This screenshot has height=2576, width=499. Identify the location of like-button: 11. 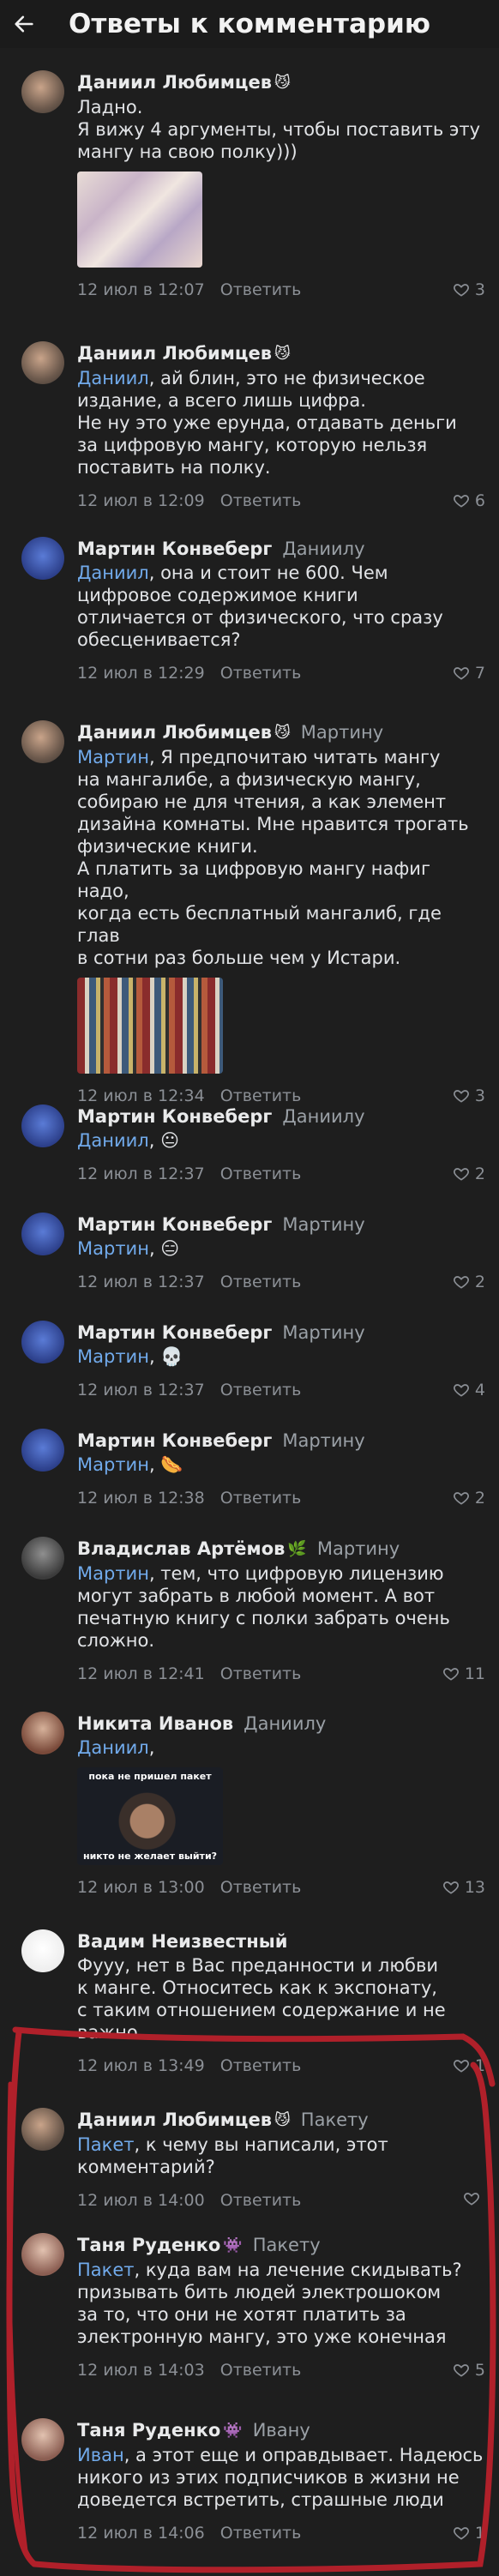
(463, 1674).